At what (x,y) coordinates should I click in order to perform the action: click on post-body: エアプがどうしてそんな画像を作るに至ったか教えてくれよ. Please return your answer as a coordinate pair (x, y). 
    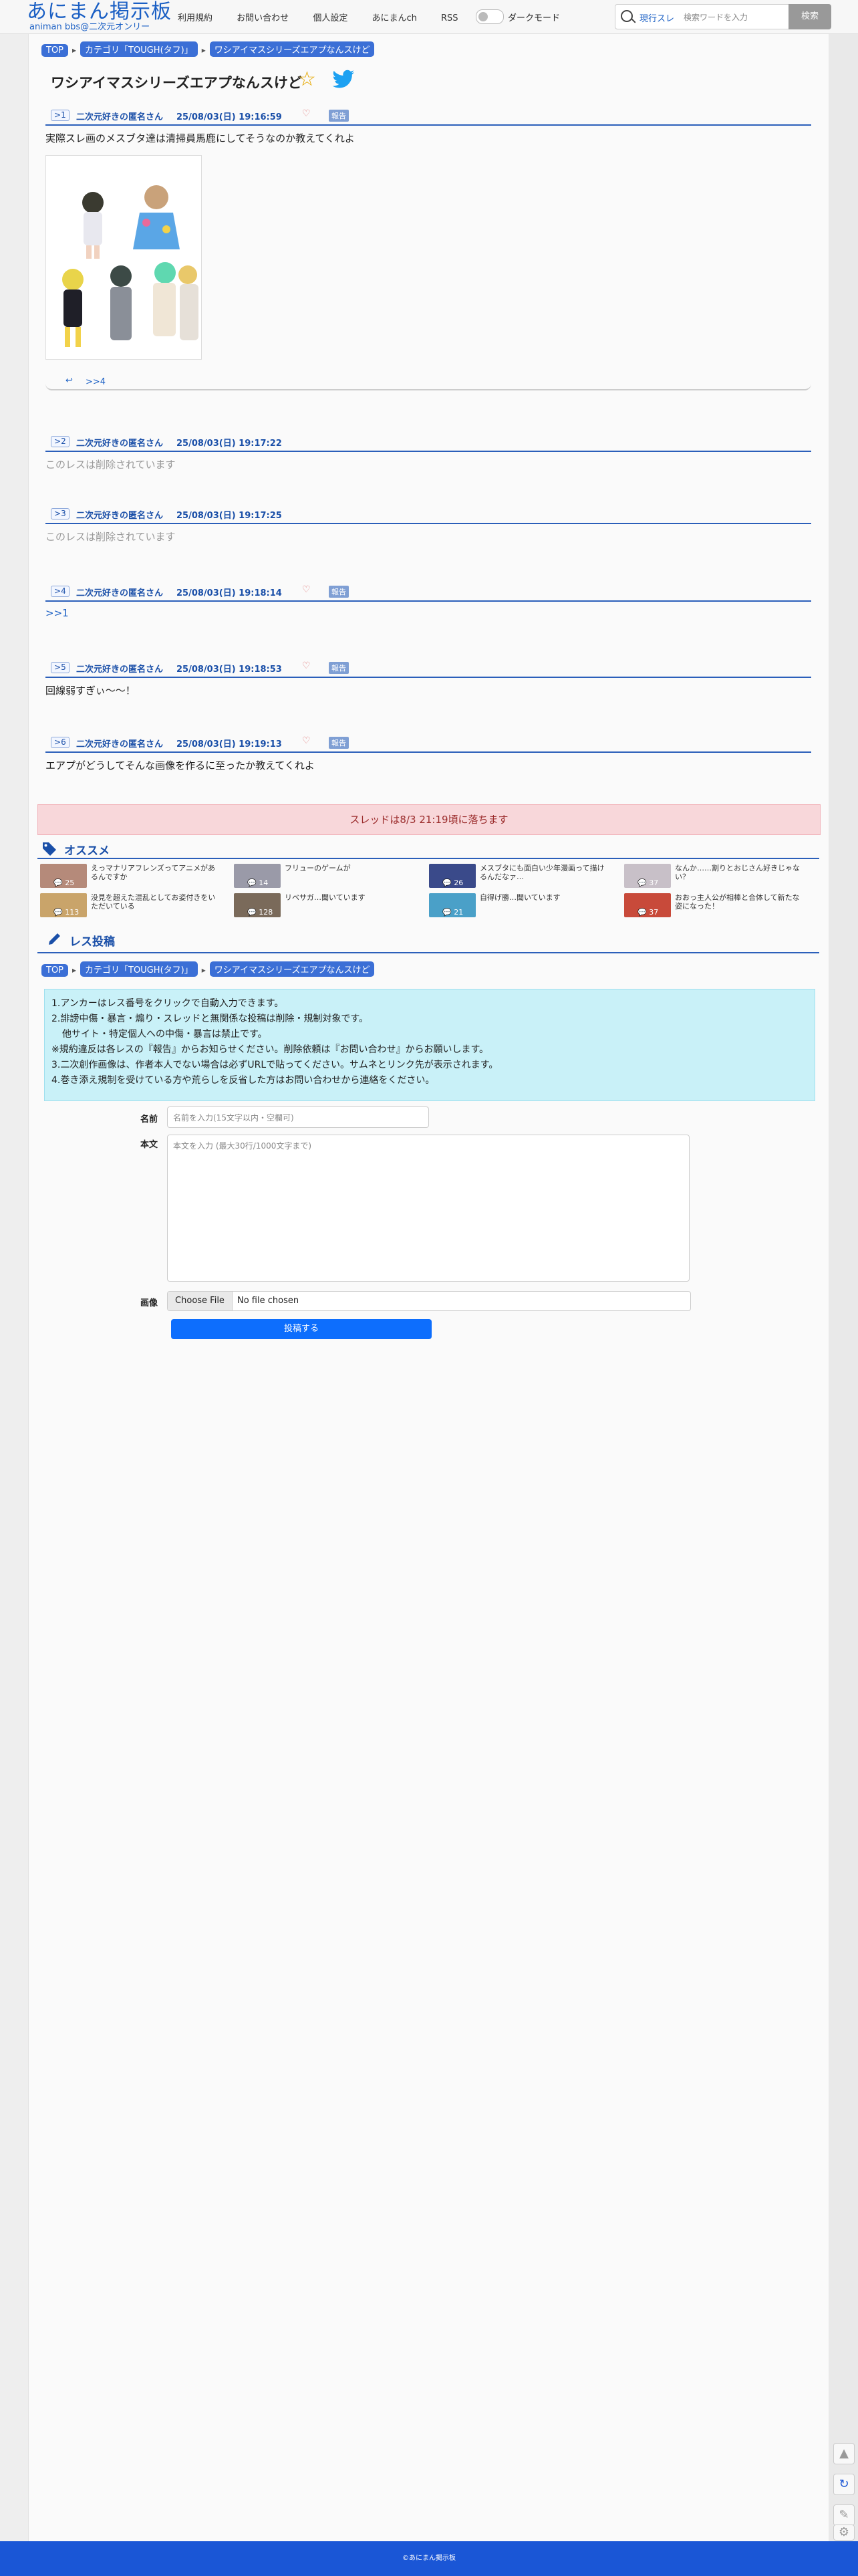
    Looking at the image, I should click on (180, 765).